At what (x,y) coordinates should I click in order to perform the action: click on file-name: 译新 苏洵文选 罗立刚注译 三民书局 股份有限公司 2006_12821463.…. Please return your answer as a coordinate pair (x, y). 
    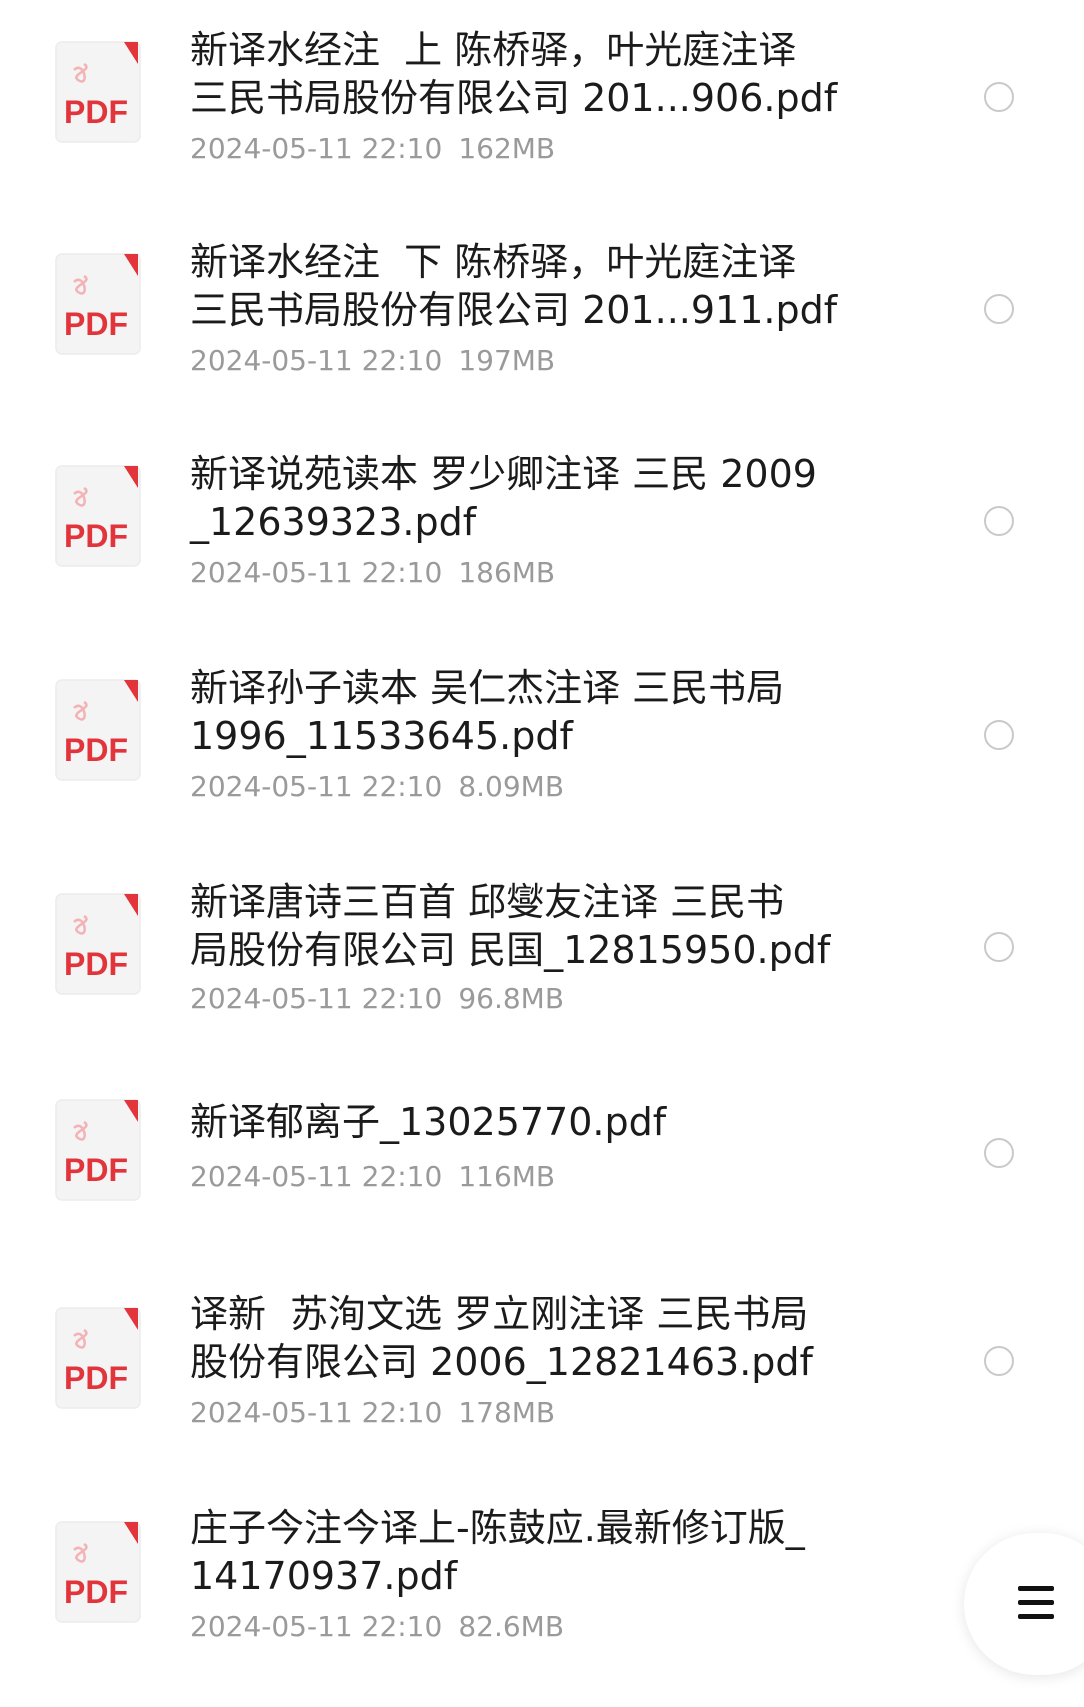
    Looking at the image, I should click on (540, 1338).